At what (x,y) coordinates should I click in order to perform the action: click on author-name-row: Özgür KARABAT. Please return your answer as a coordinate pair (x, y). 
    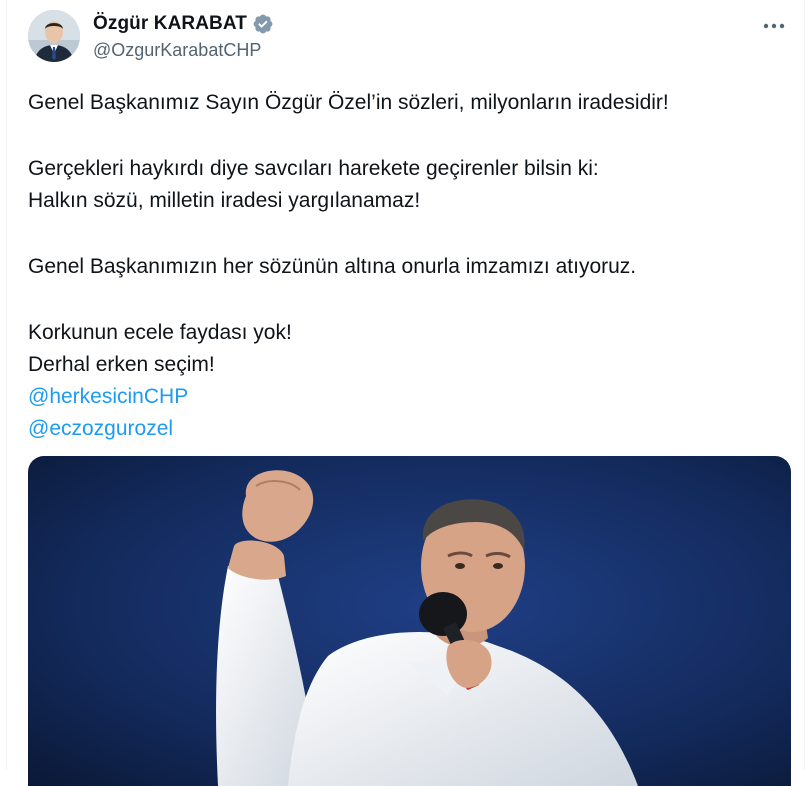
    Looking at the image, I should click on (183, 24).